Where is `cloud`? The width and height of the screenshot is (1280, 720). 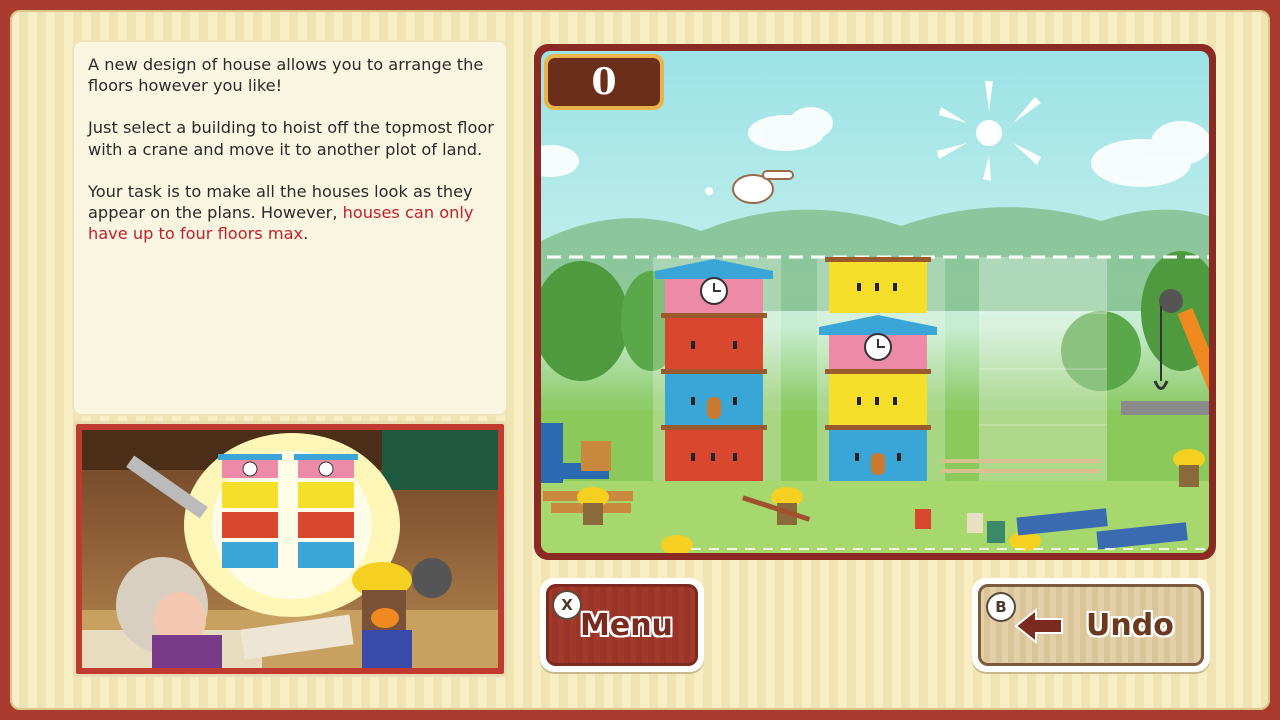 cloud is located at coordinates (875, 147).